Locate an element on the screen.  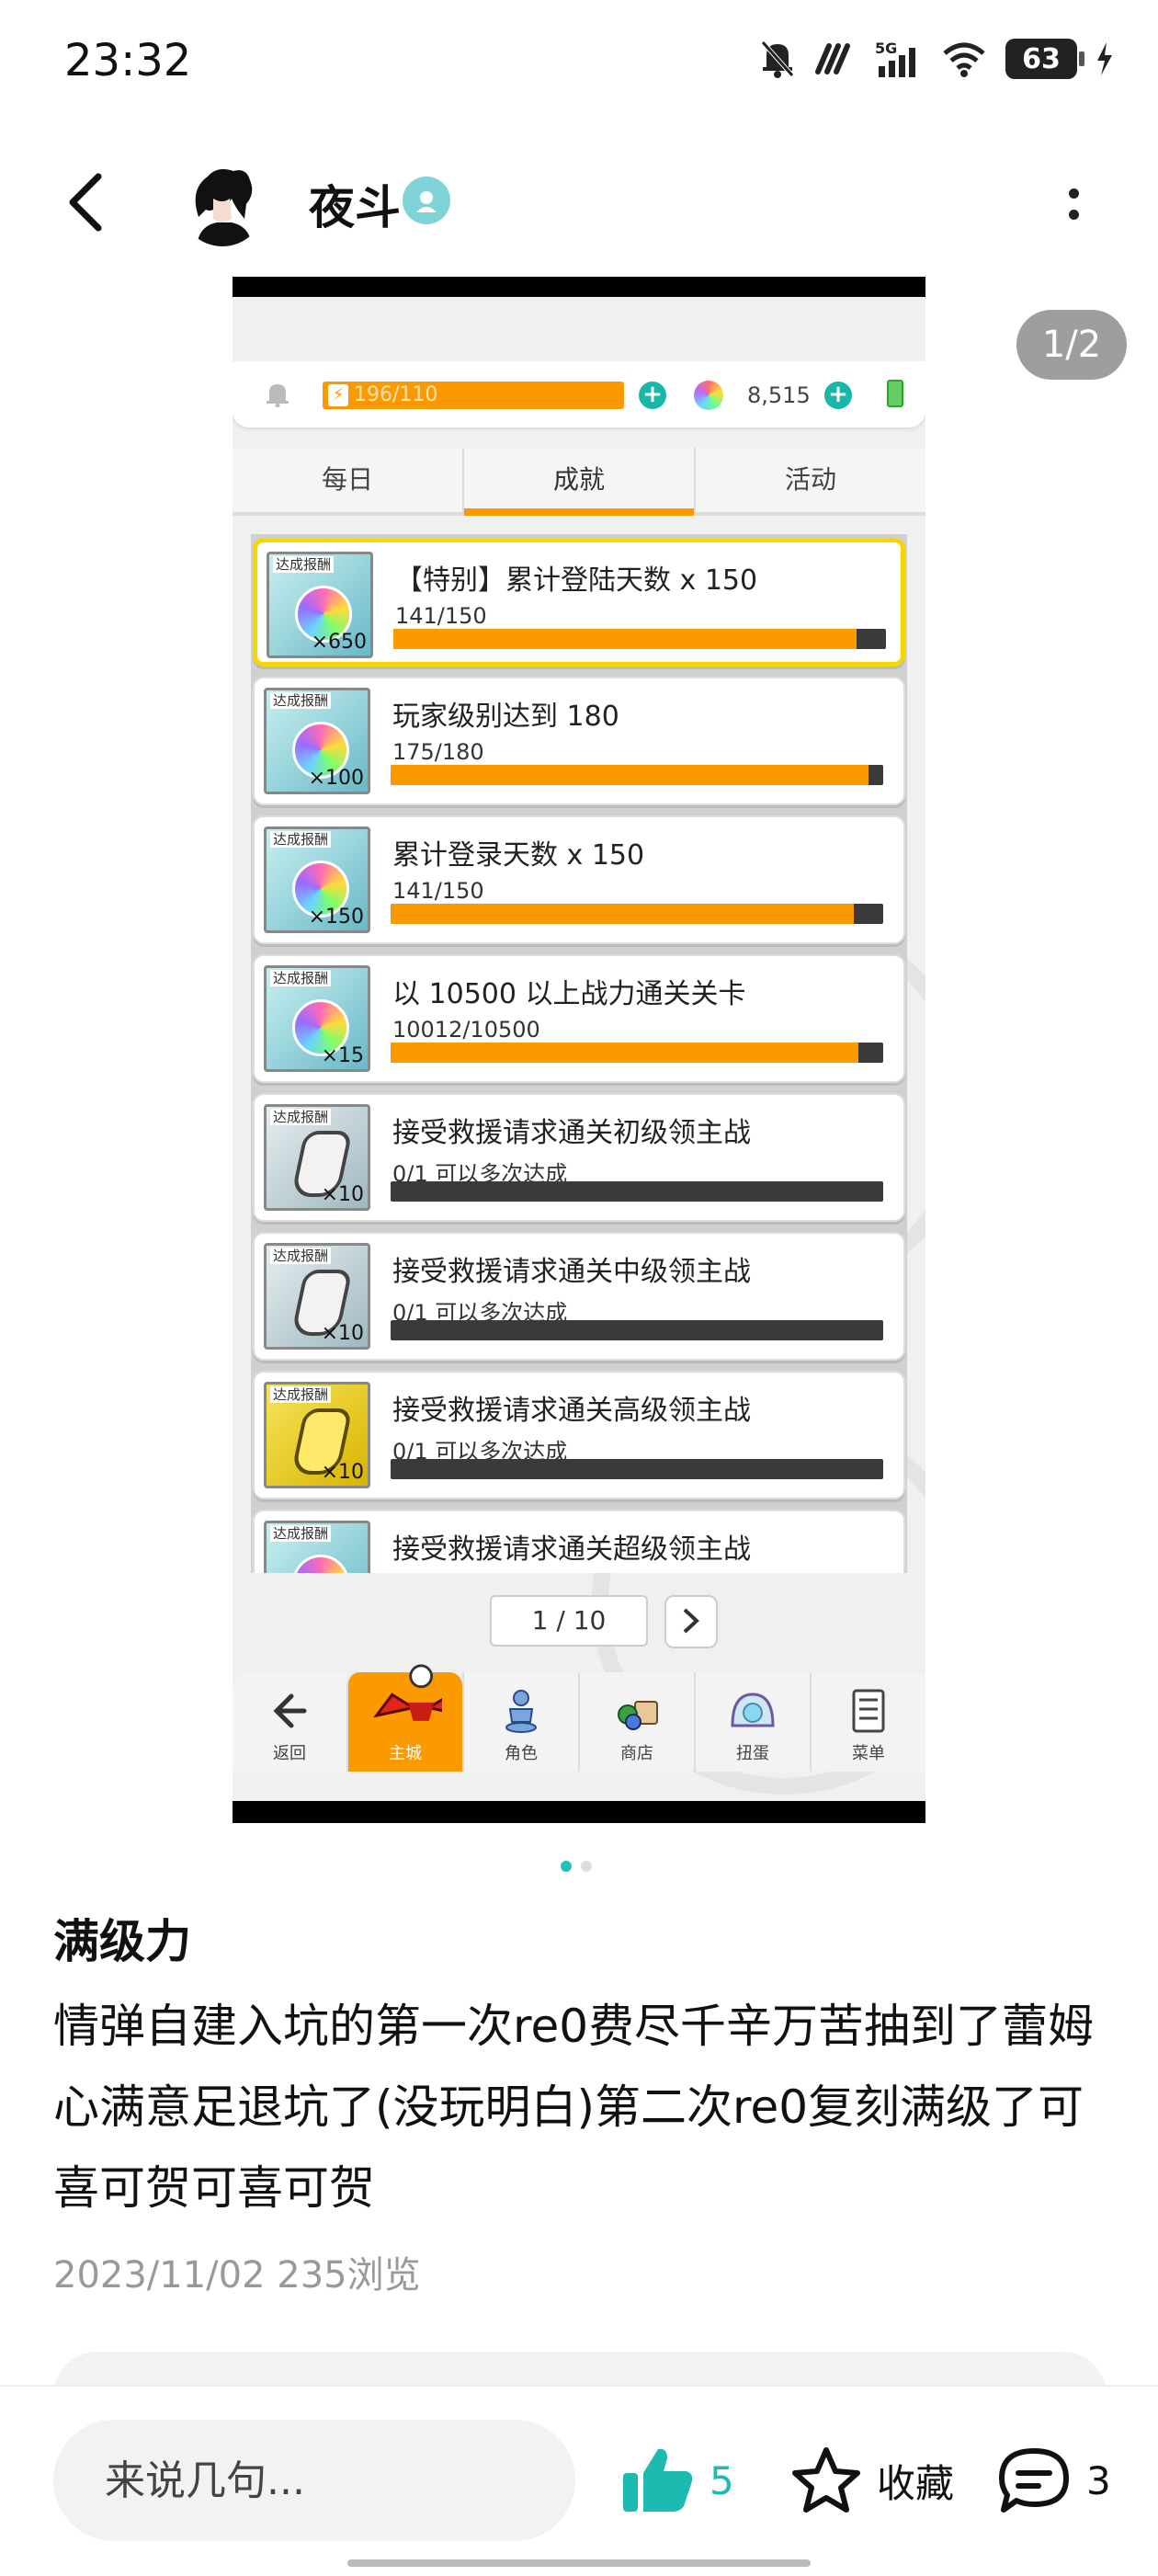
more-vertical-icon is located at coordinates (1074, 193).